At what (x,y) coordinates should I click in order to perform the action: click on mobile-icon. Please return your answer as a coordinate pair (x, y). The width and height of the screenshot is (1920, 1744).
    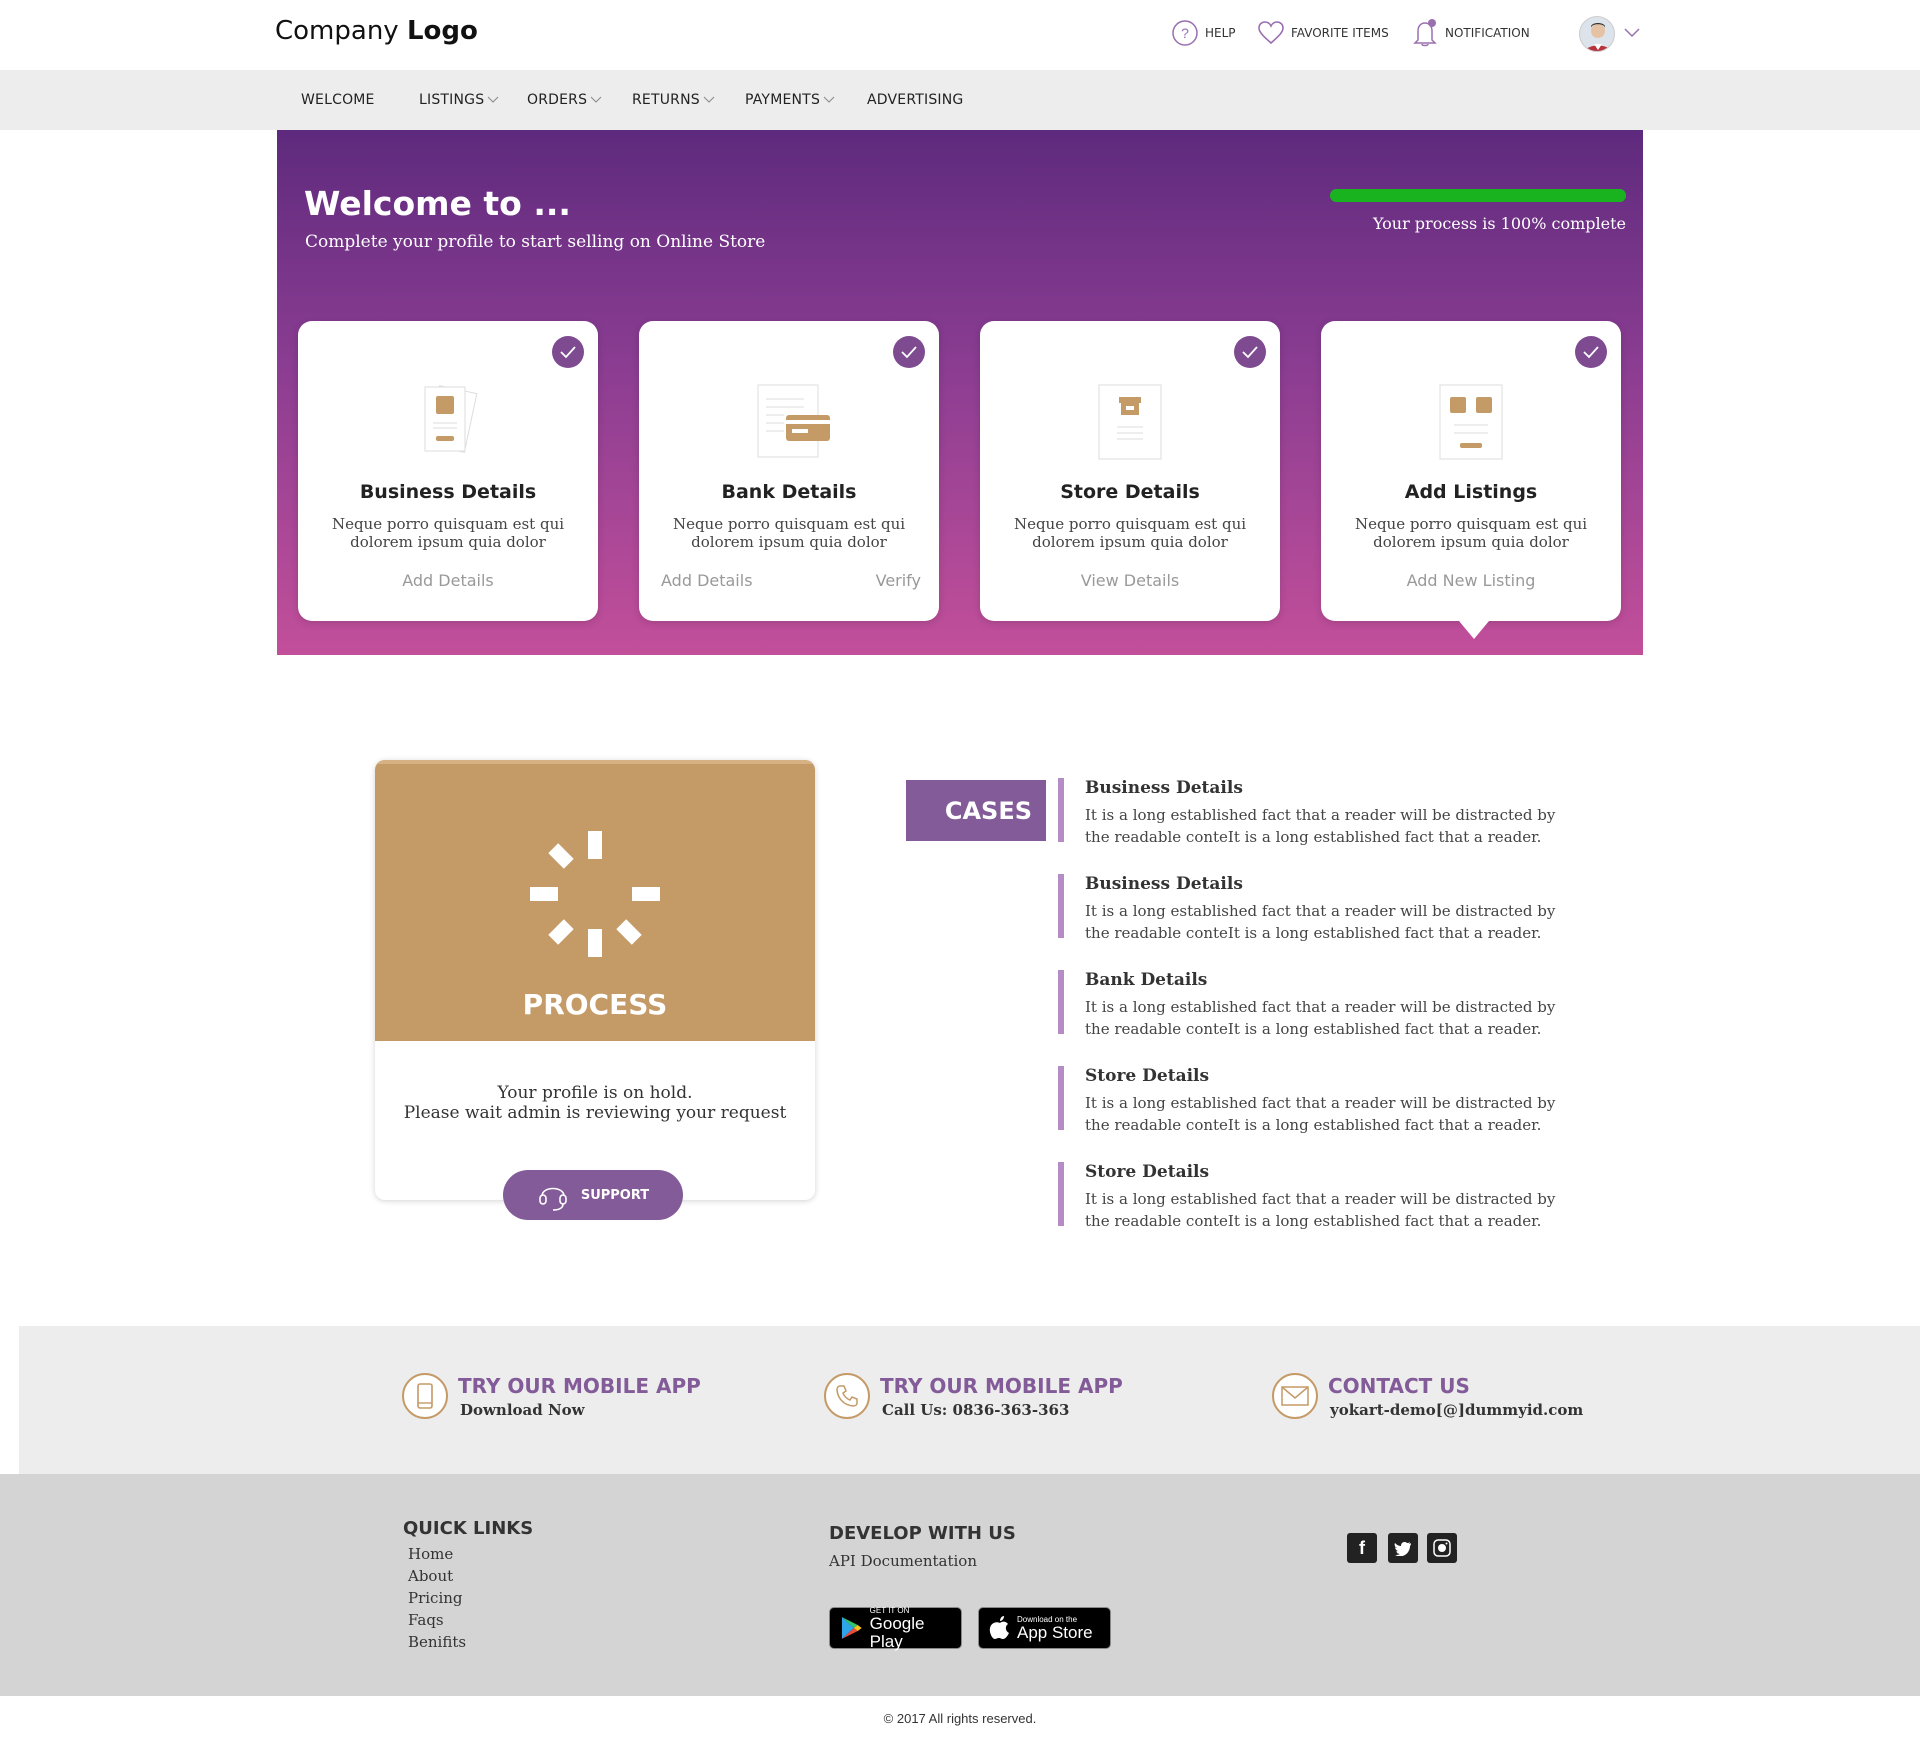
    Looking at the image, I should click on (425, 1396).